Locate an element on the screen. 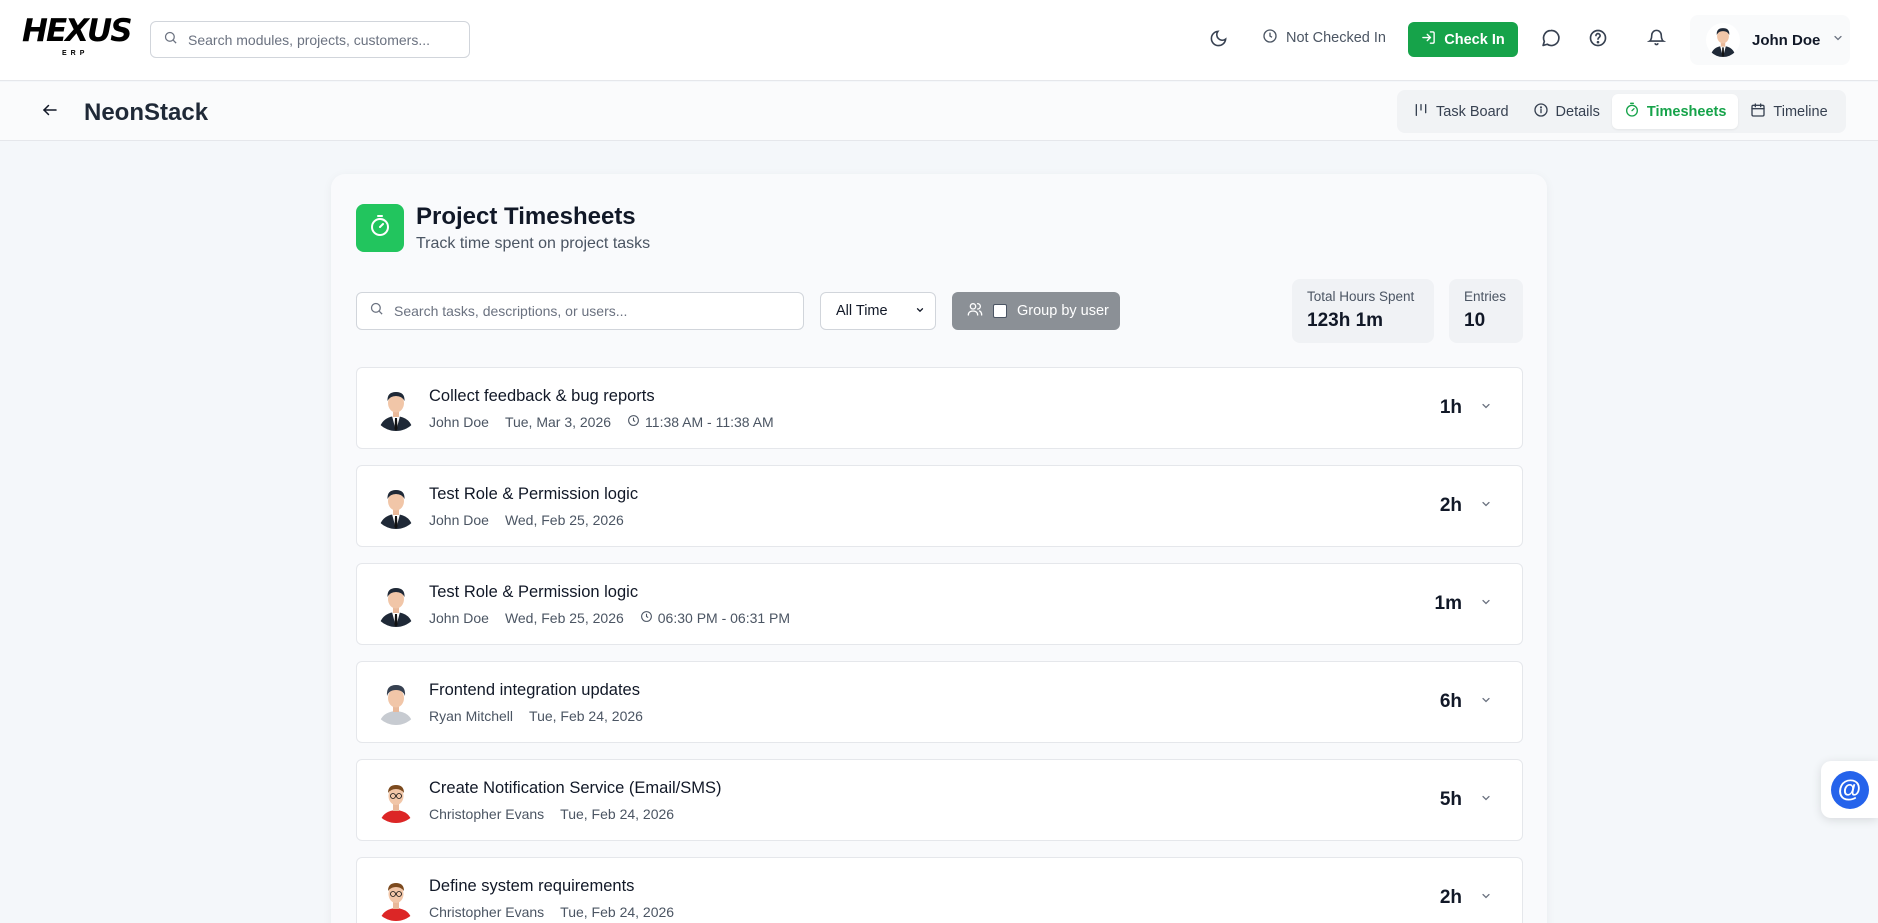 This screenshot has width=1878, height=923. time-range-select: All Time is located at coordinates (878, 311).